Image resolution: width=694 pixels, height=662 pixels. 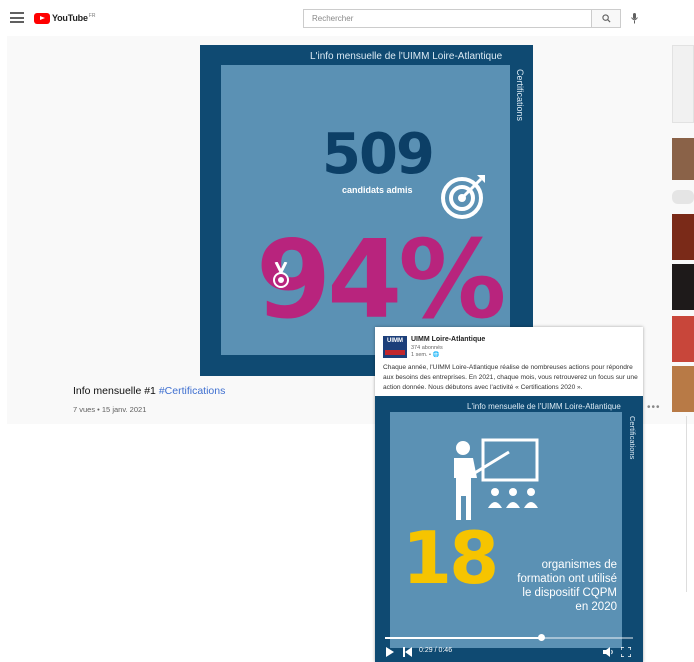 I want to click on search-button, so click(x=606, y=18).